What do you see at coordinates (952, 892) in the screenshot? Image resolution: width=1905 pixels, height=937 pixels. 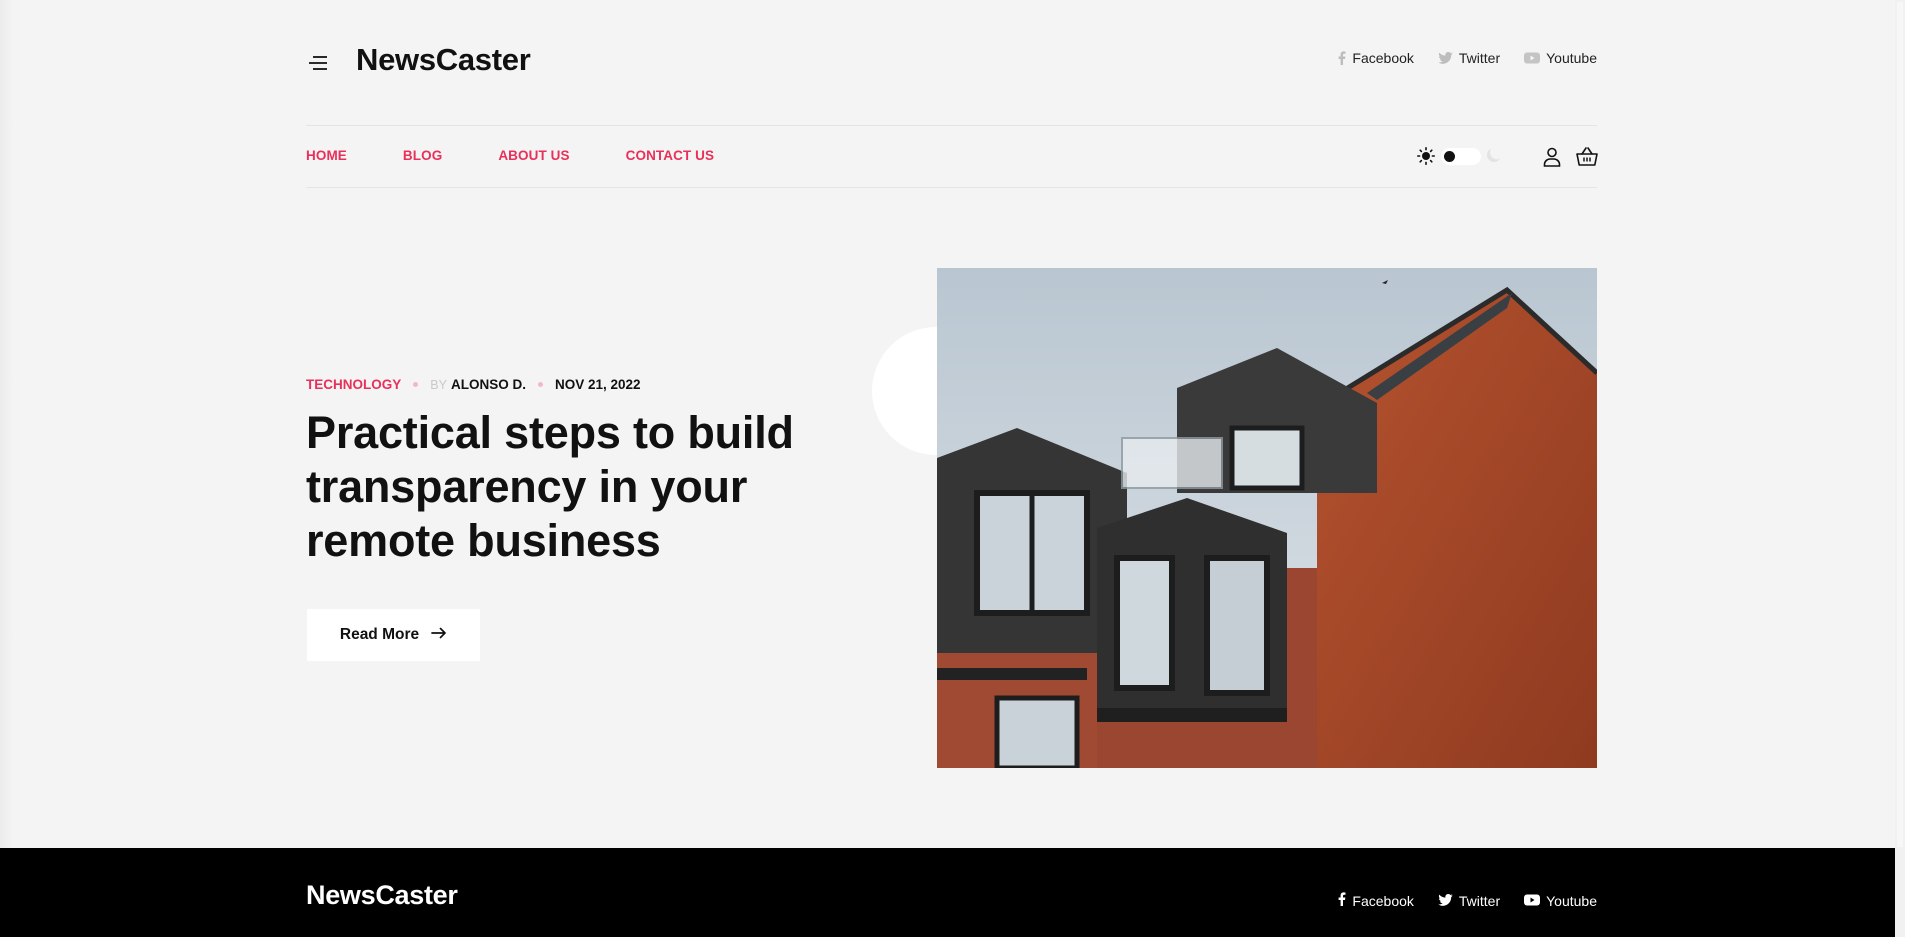 I see `site-footer: NewsCaster Facebook Twitter Youtube` at bounding box center [952, 892].